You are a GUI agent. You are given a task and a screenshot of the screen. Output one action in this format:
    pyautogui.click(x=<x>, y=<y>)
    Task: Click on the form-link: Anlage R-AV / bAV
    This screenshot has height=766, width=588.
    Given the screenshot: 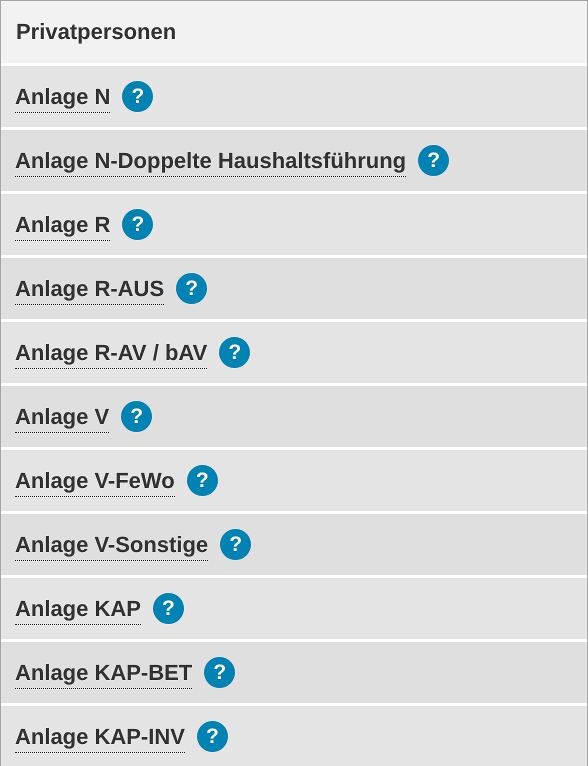 What is the action you would take?
    pyautogui.click(x=111, y=354)
    